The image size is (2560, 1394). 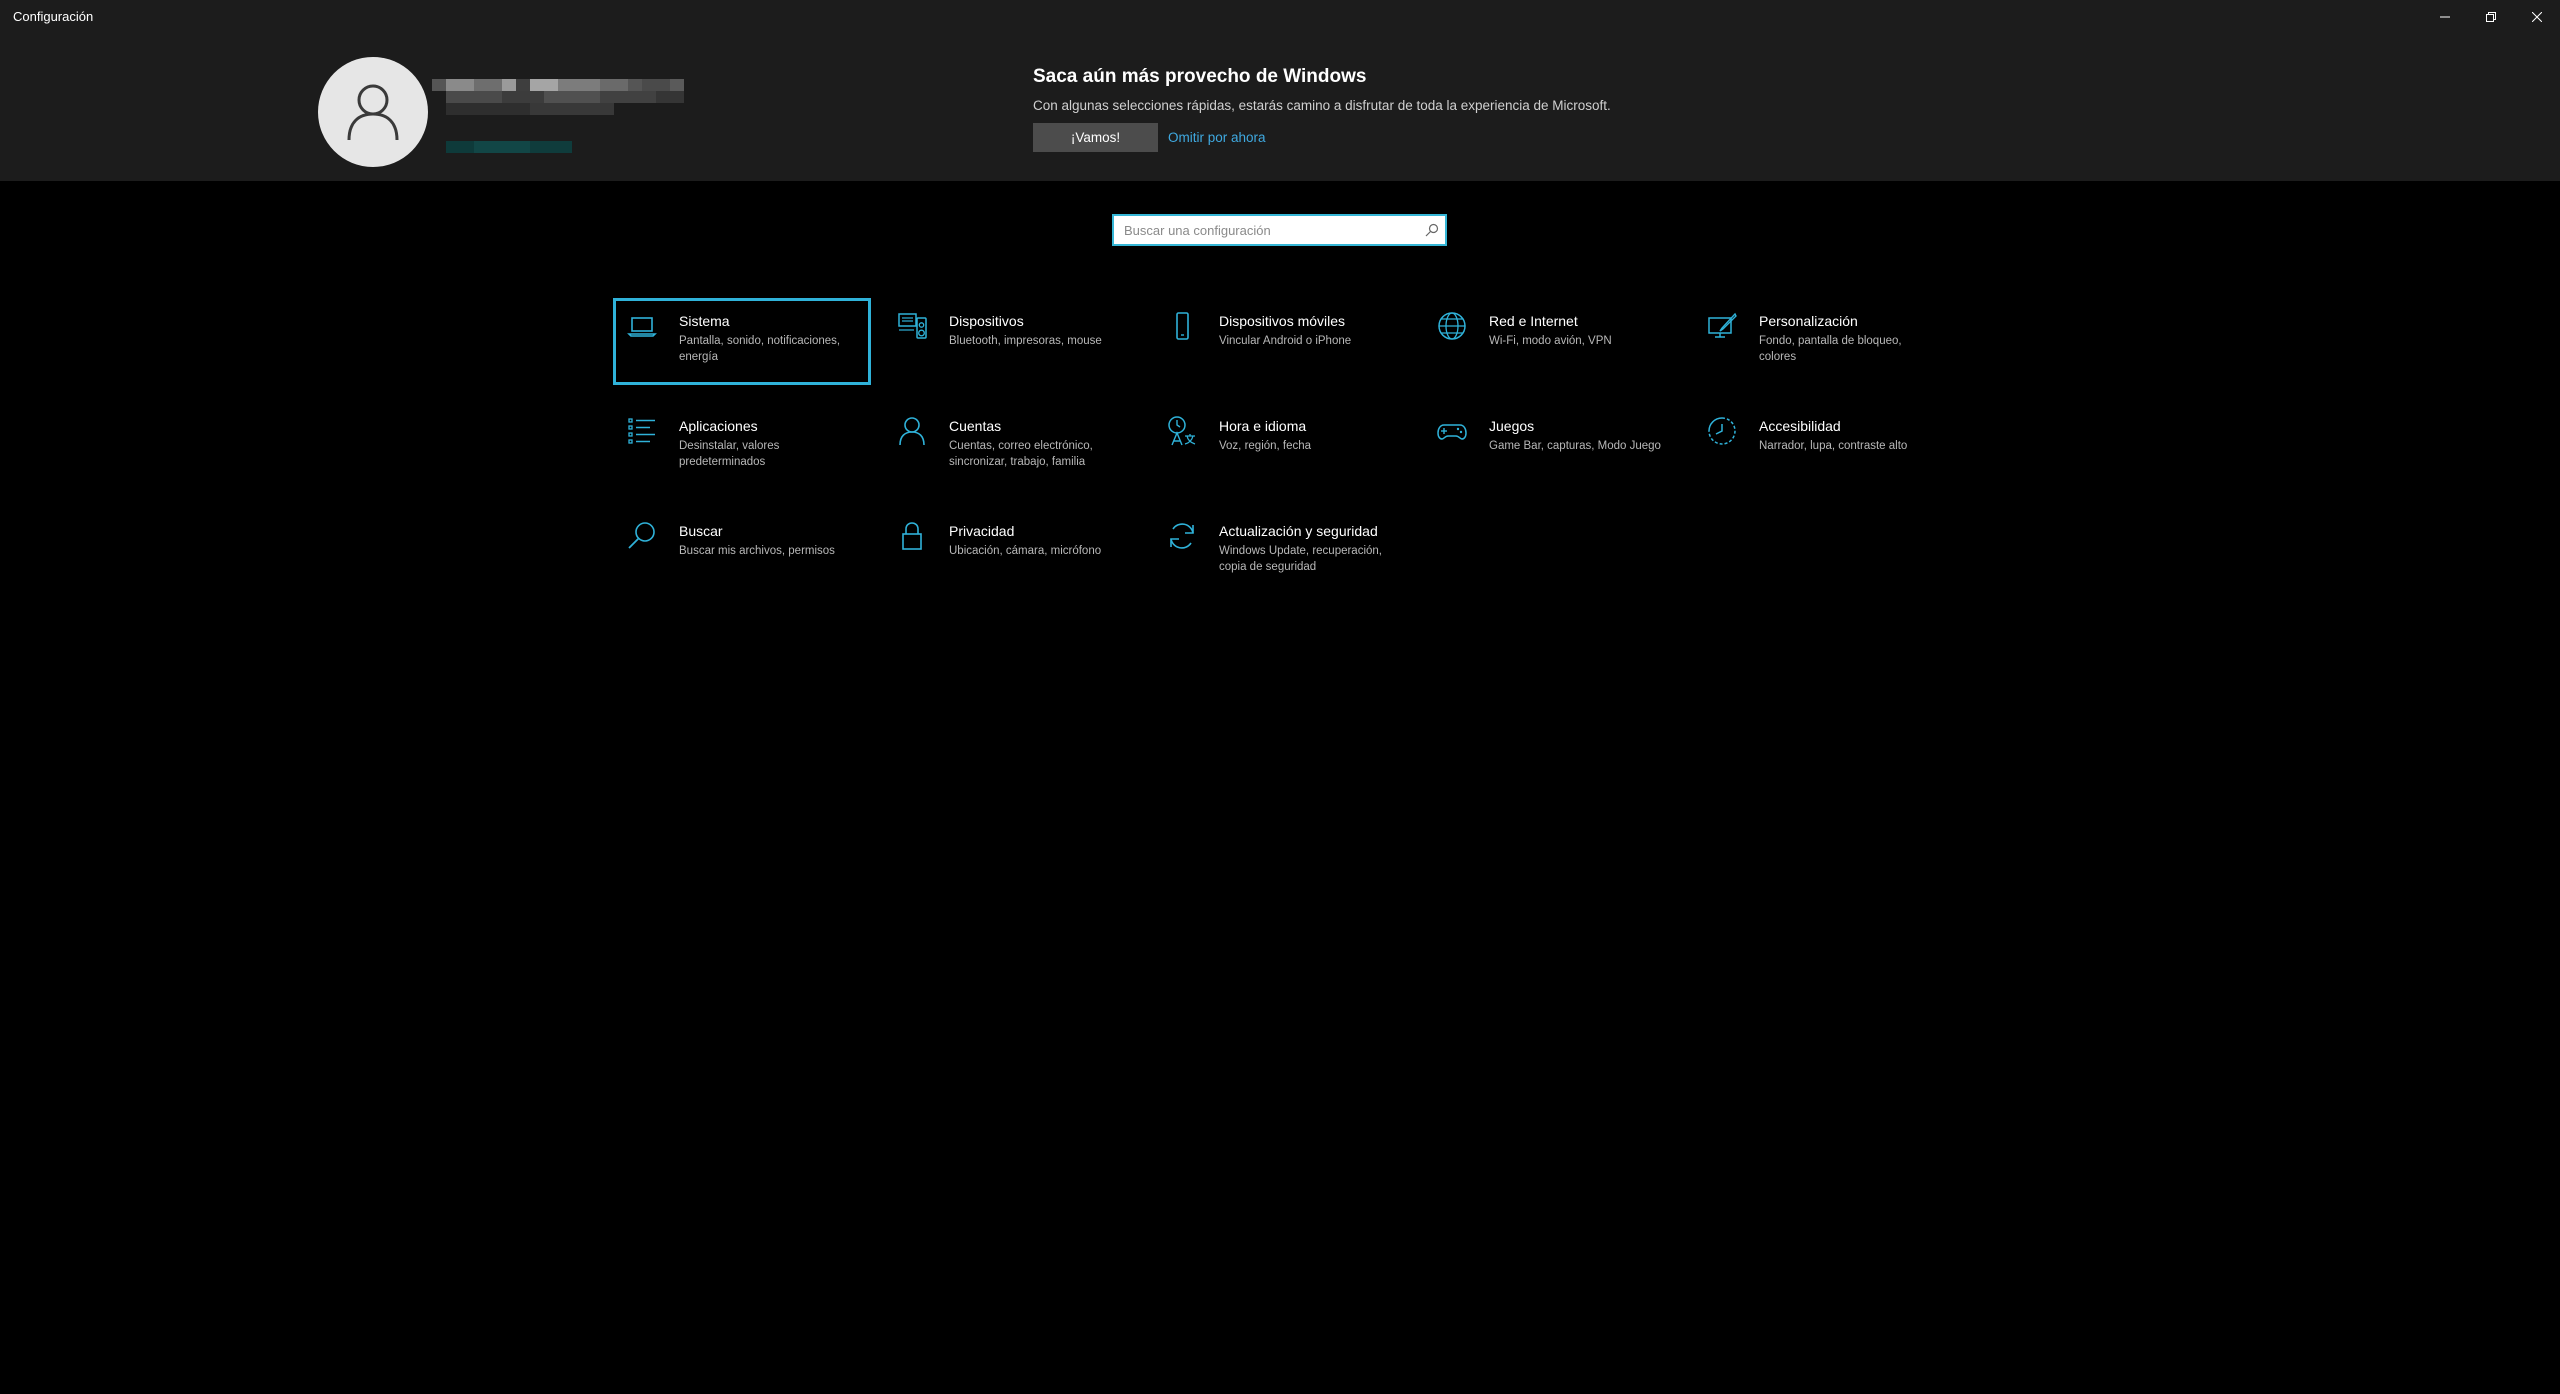 I want to click on category-label: Aplicaciones, so click(x=718, y=426).